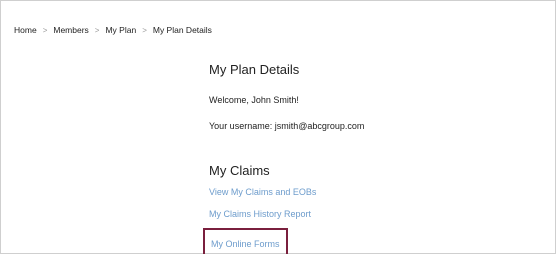 The width and height of the screenshot is (556, 254). Describe the element at coordinates (239, 170) in the screenshot. I see `claims-section-title: My Claims` at that location.